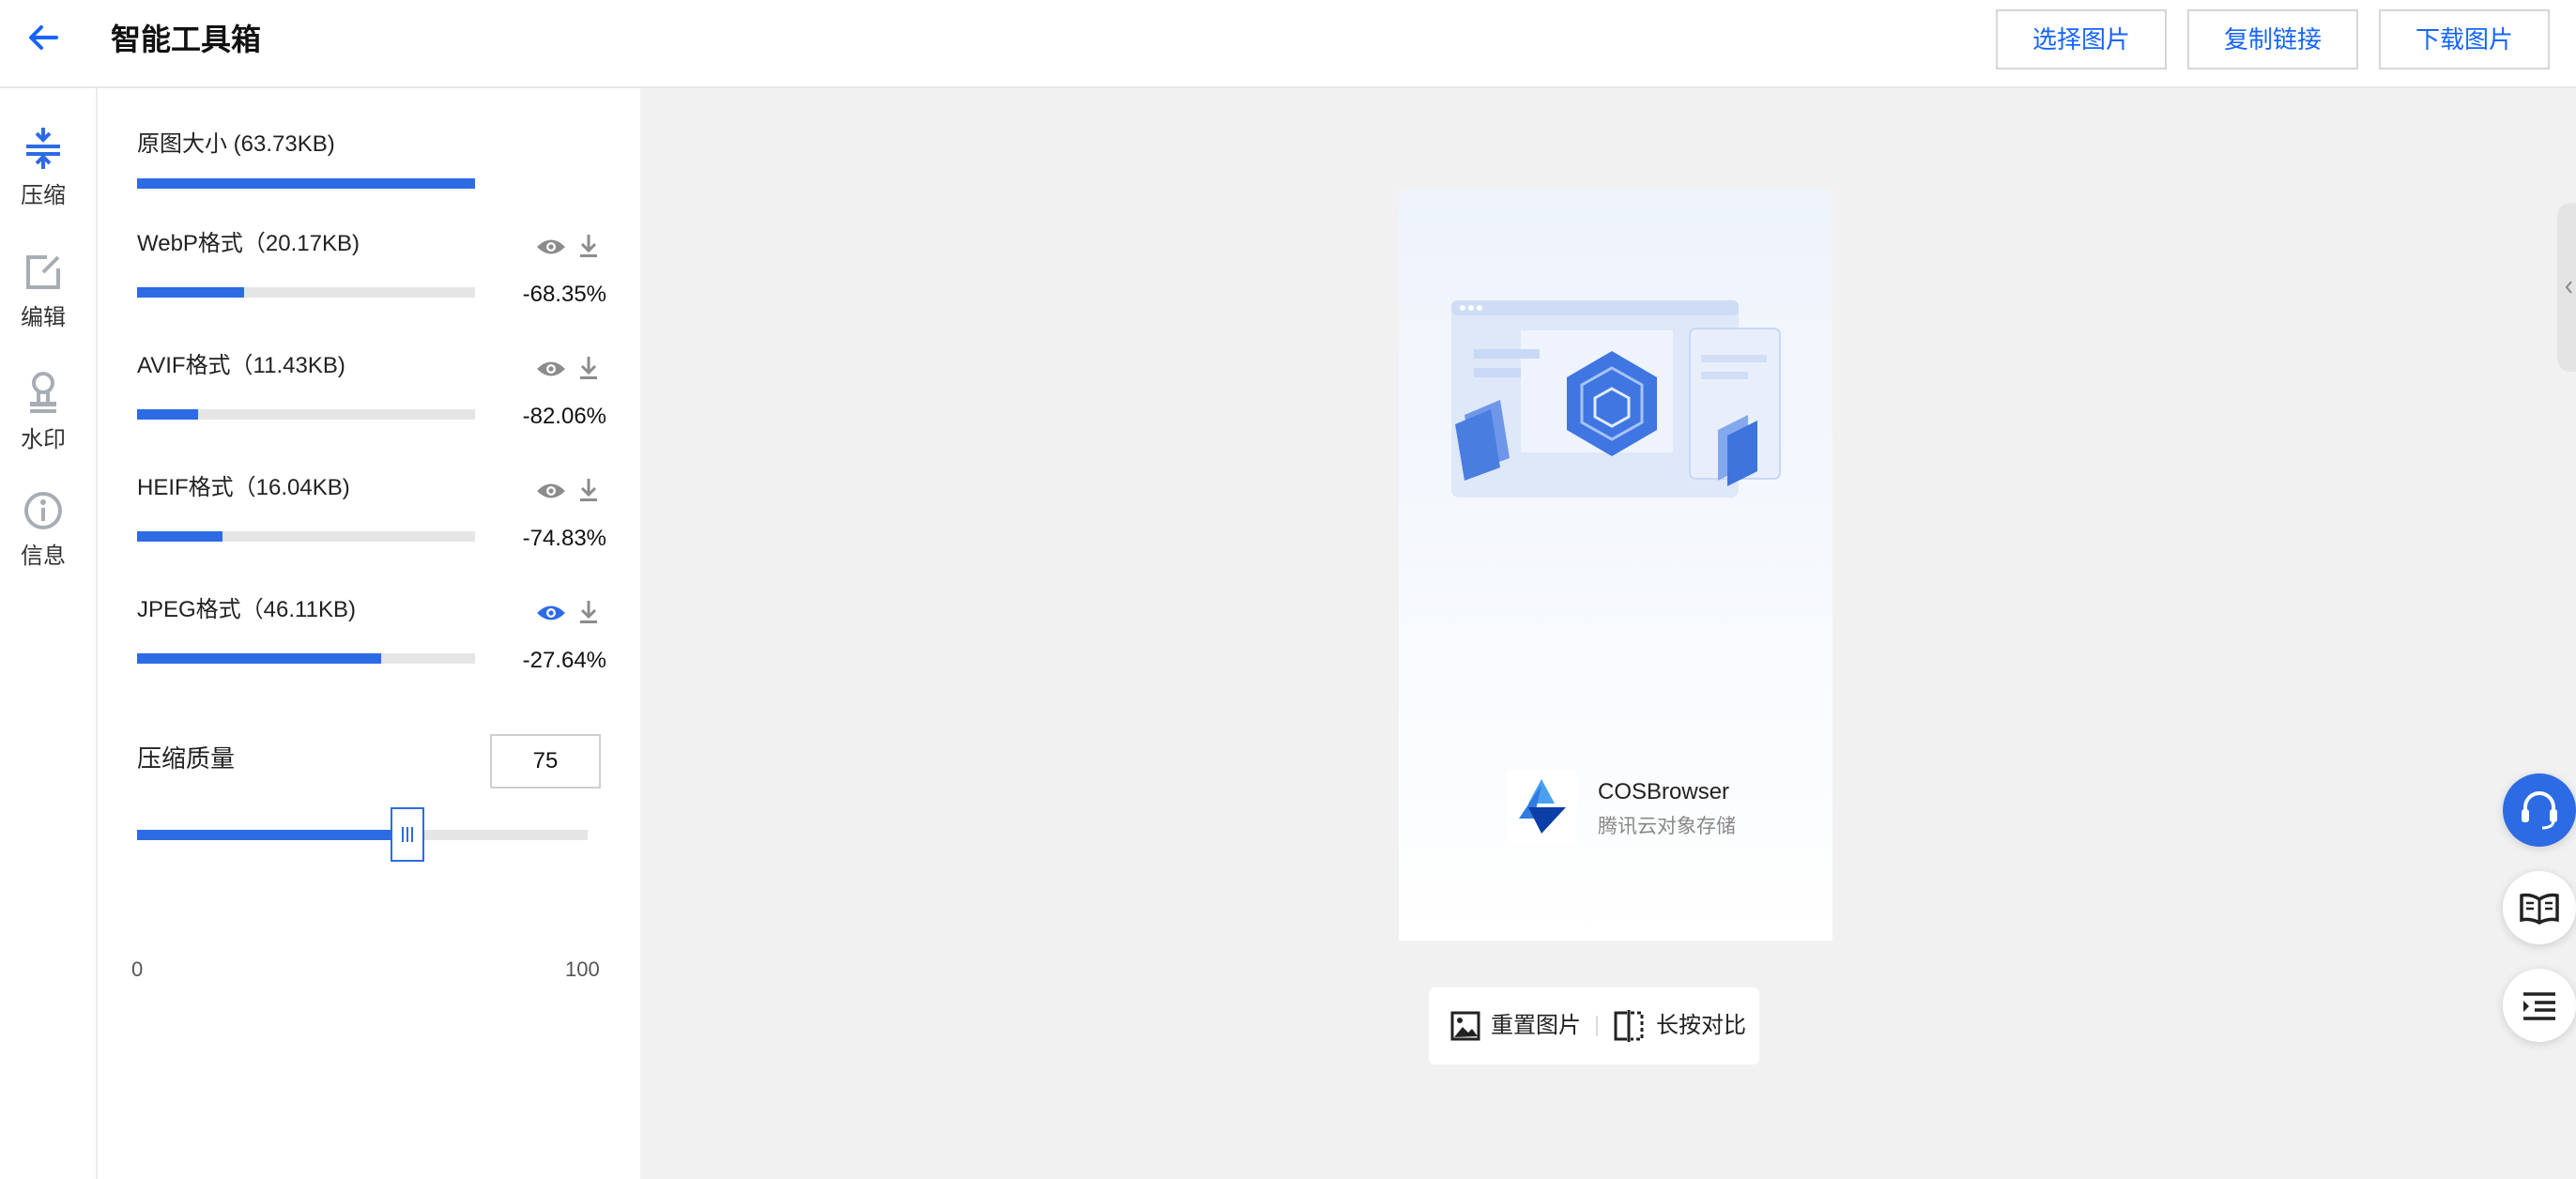  I want to click on top-header: 智能工具箱 选择图片 复制链接 下载图片, so click(1288, 44).